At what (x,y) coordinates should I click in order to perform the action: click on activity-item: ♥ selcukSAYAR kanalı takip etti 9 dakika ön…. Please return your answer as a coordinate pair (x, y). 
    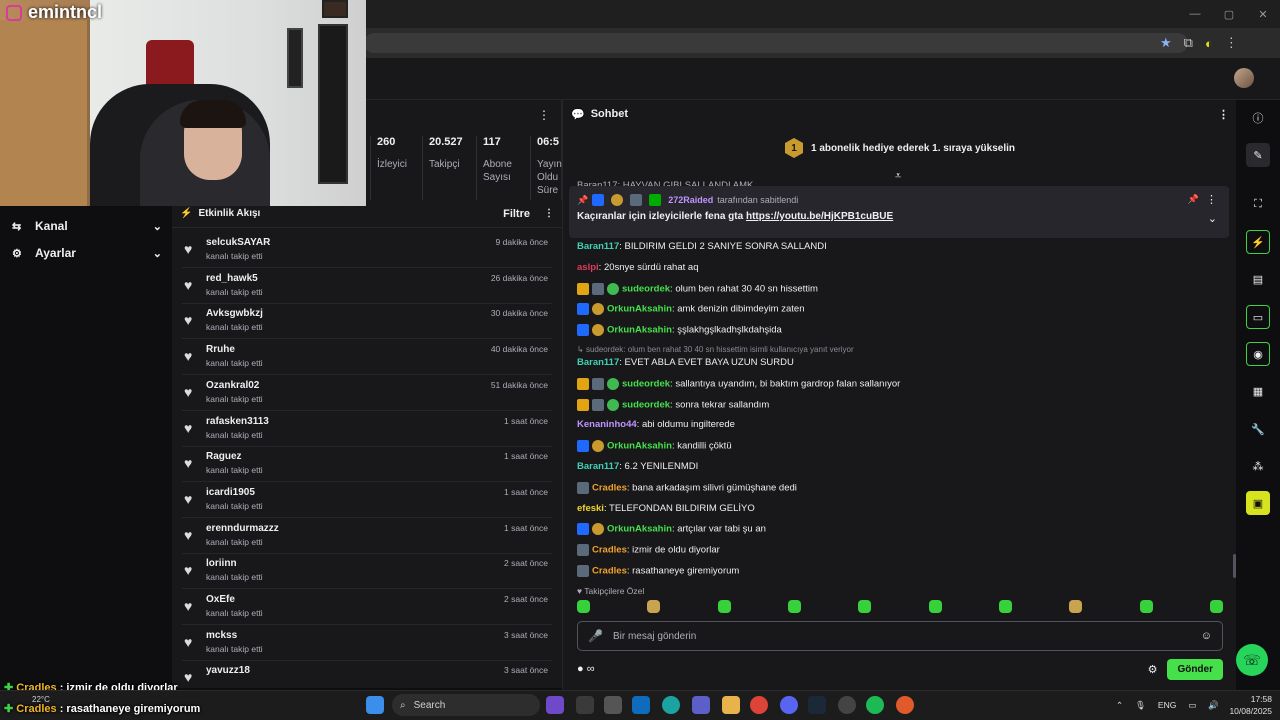
    Looking at the image, I should click on (367, 250).